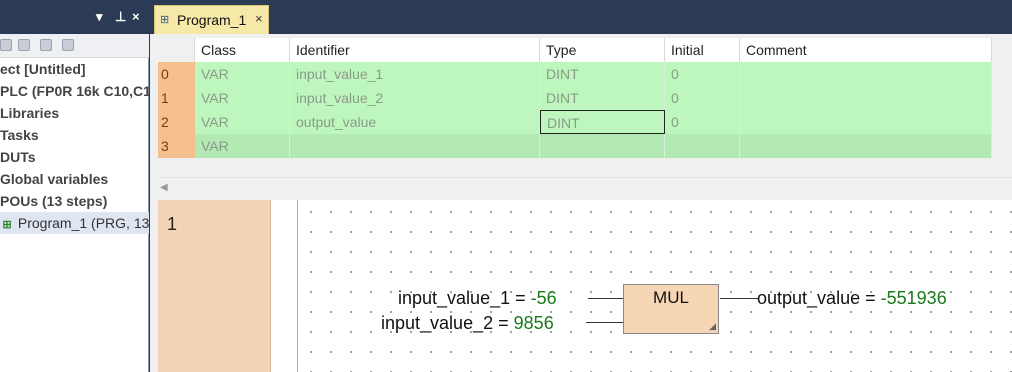 The image size is (1012, 372). What do you see at coordinates (176, 146) in the screenshot?
I see `row-number: 3` at bounding box center [176, 146].